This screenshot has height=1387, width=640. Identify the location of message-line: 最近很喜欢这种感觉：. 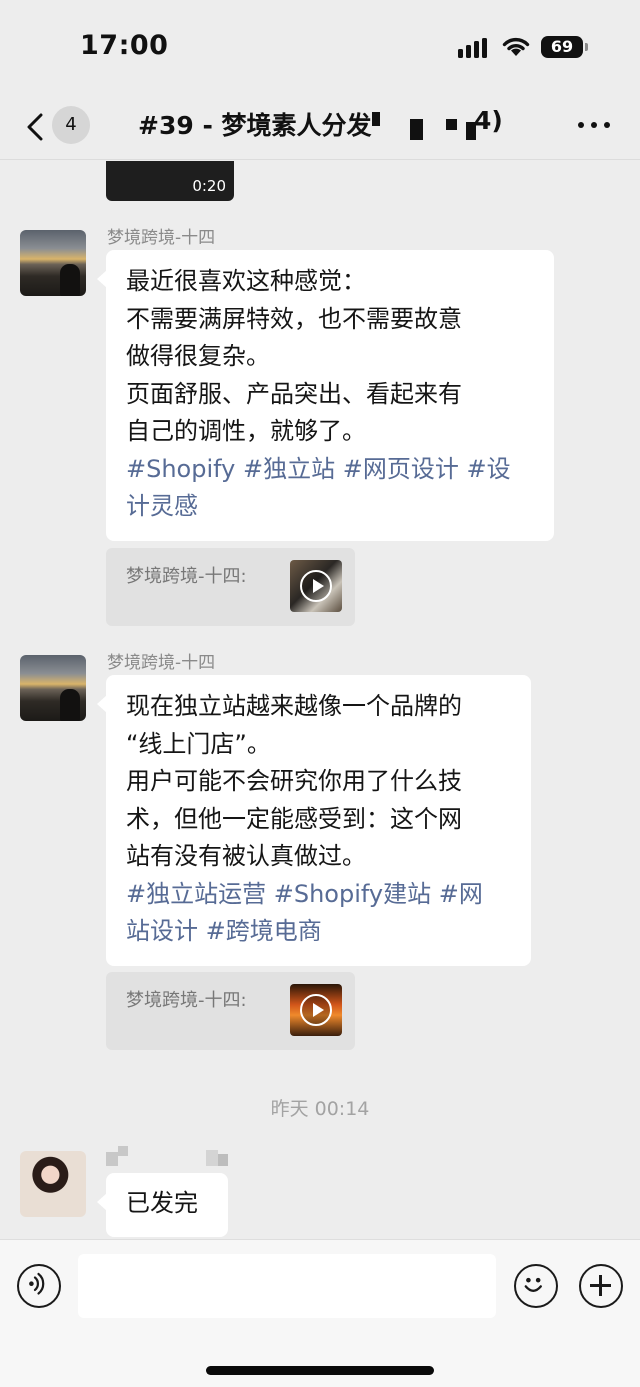
(246, 281).